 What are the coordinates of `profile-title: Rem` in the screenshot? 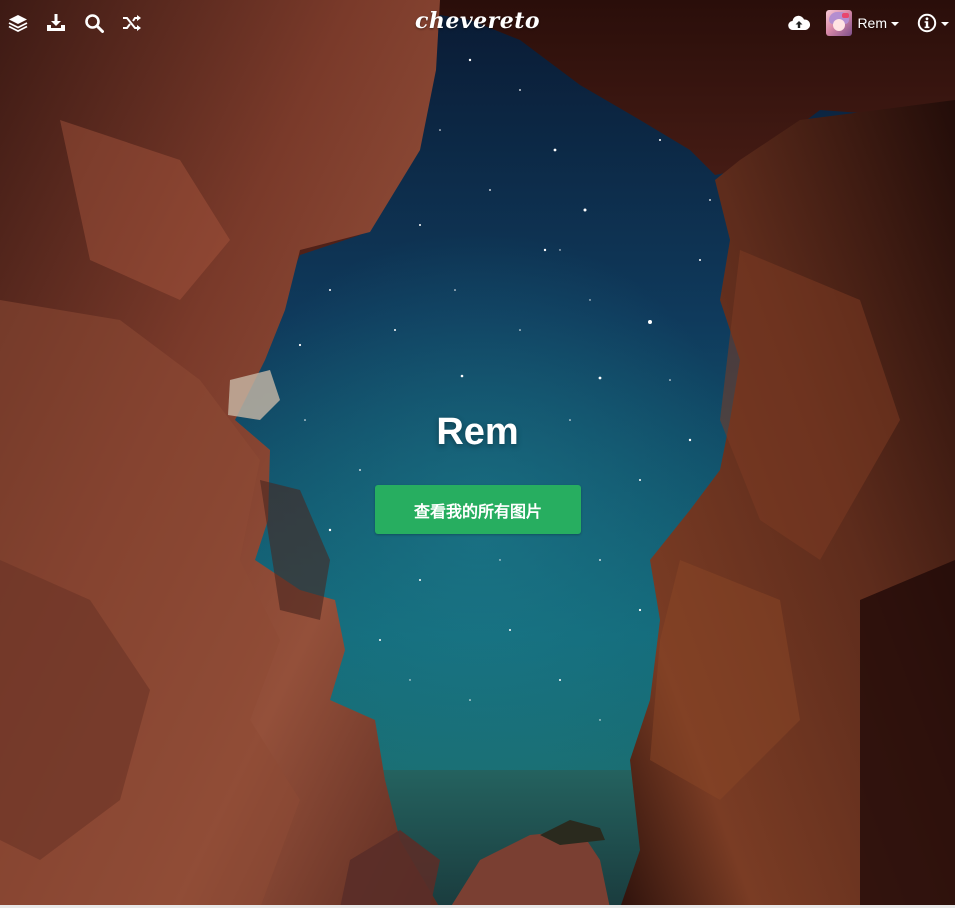 It's located at (477, 432).